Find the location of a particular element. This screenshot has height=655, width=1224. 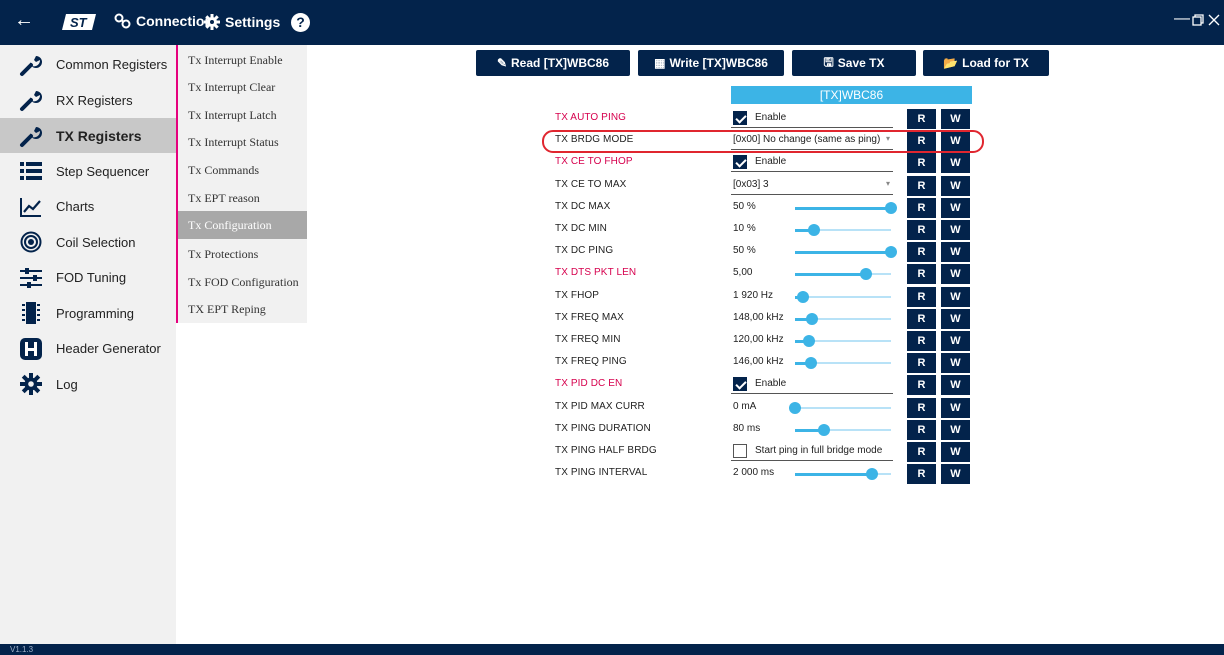

sidebar-item-label: RX Registers is located at coordinates (94, 100).